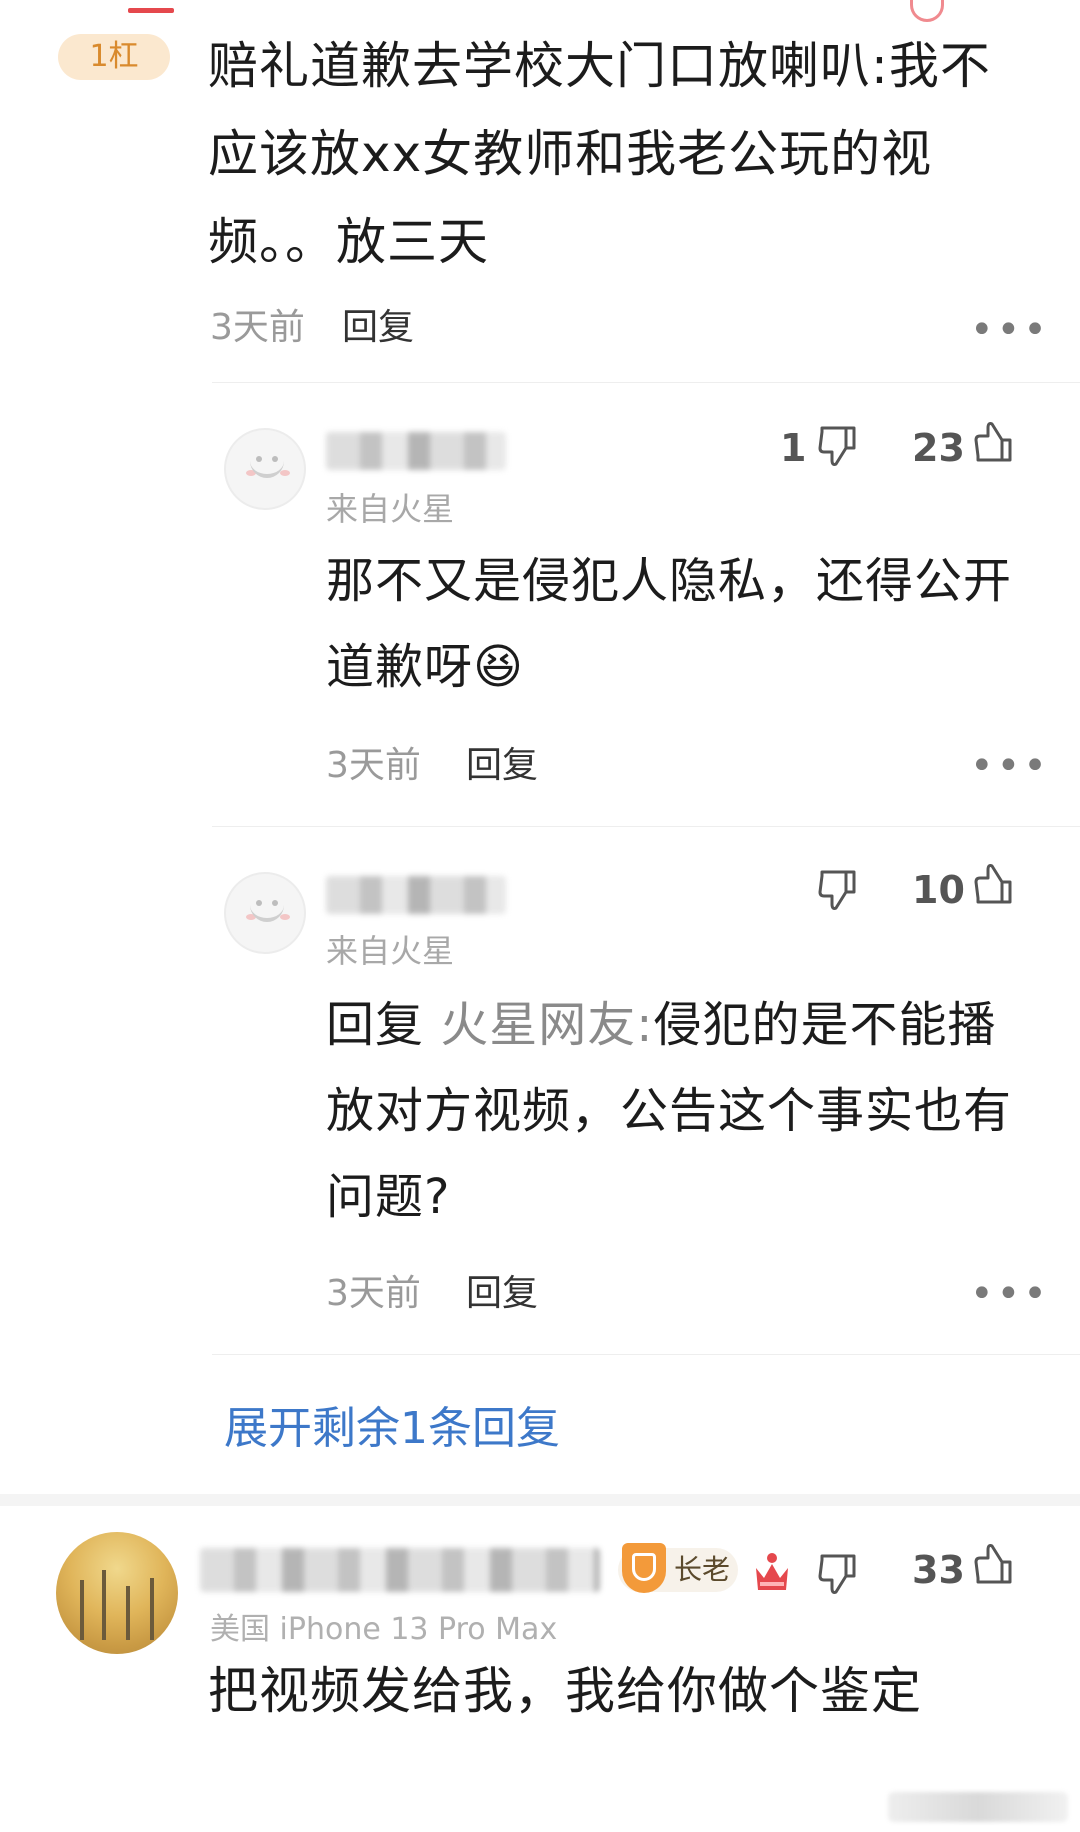 This screenshot has height=1832, width=1080. I want to click on mention-link: 火星网友:, so click(546, 1025).